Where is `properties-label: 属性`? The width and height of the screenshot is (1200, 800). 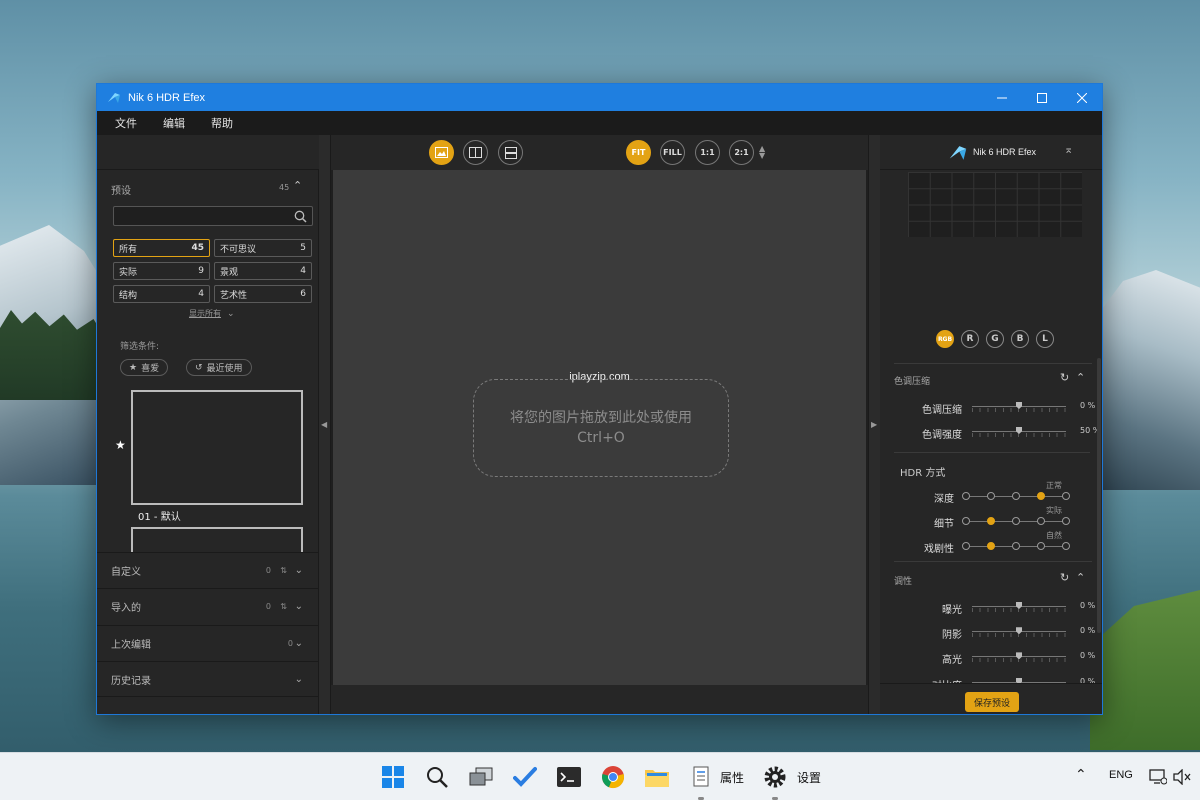
properties-label: 属性 is located at coordinates (732, 777).